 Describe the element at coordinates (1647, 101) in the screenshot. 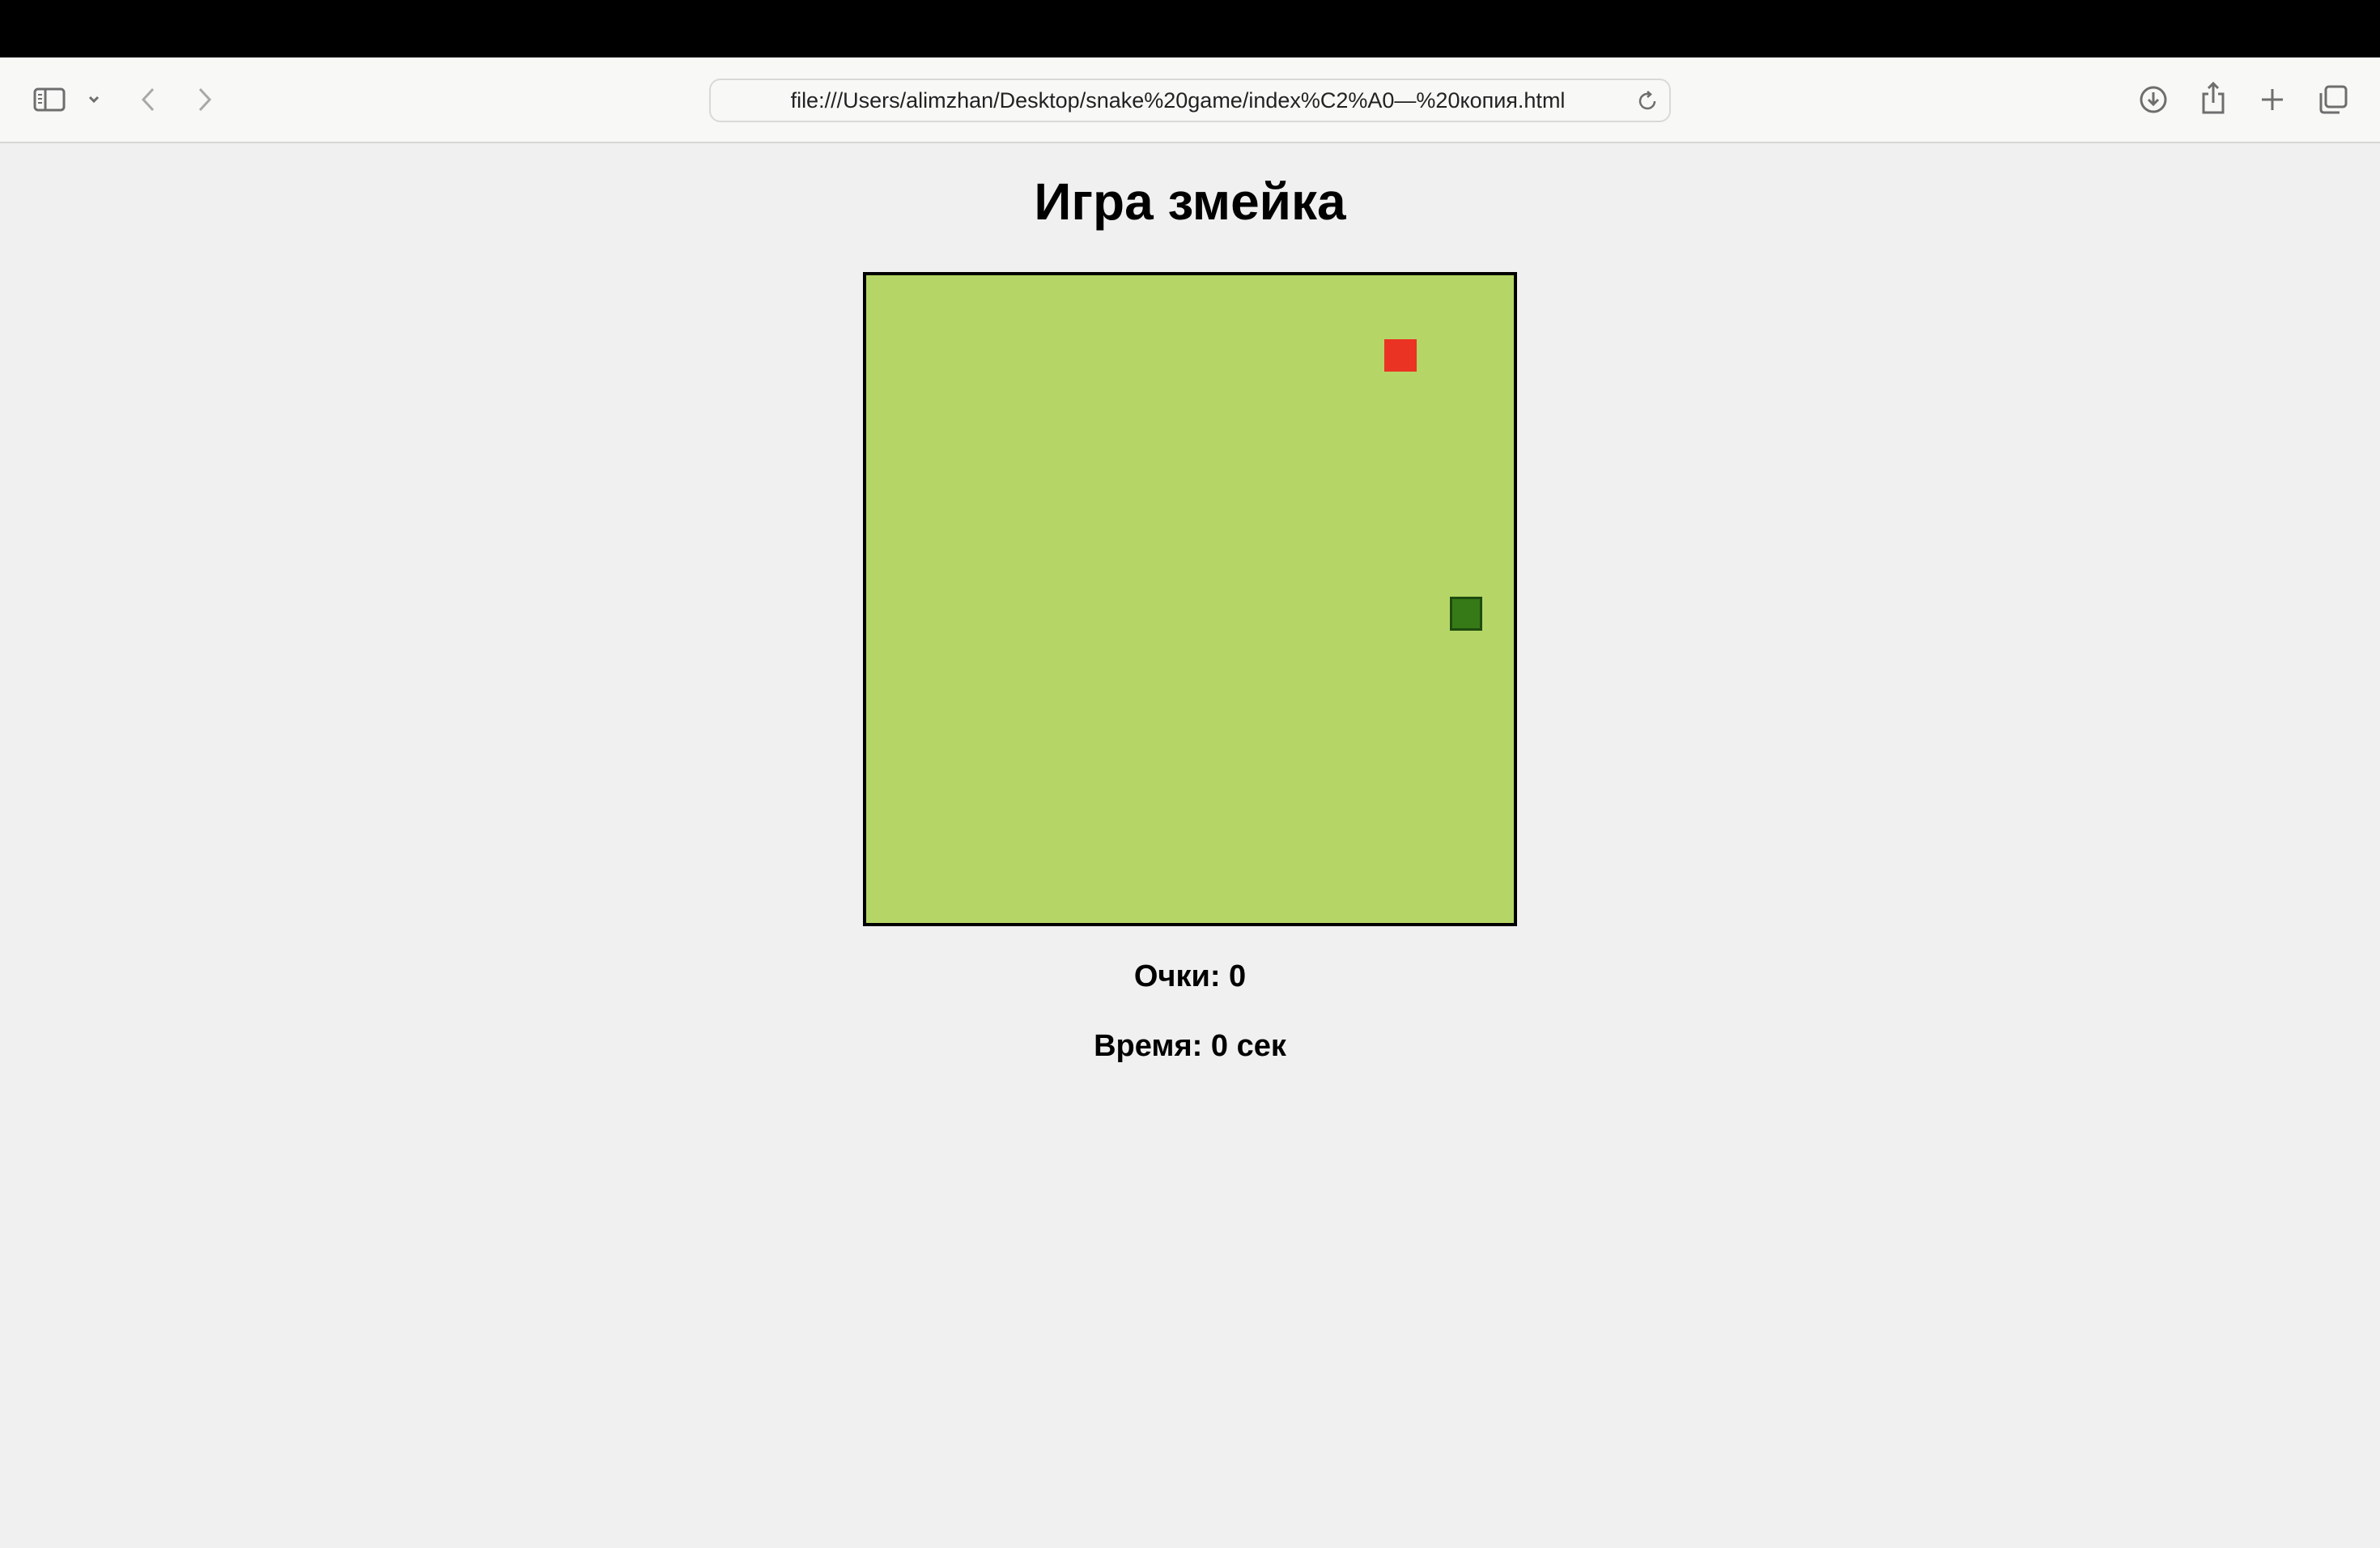

I see `reload-icon` at that location.